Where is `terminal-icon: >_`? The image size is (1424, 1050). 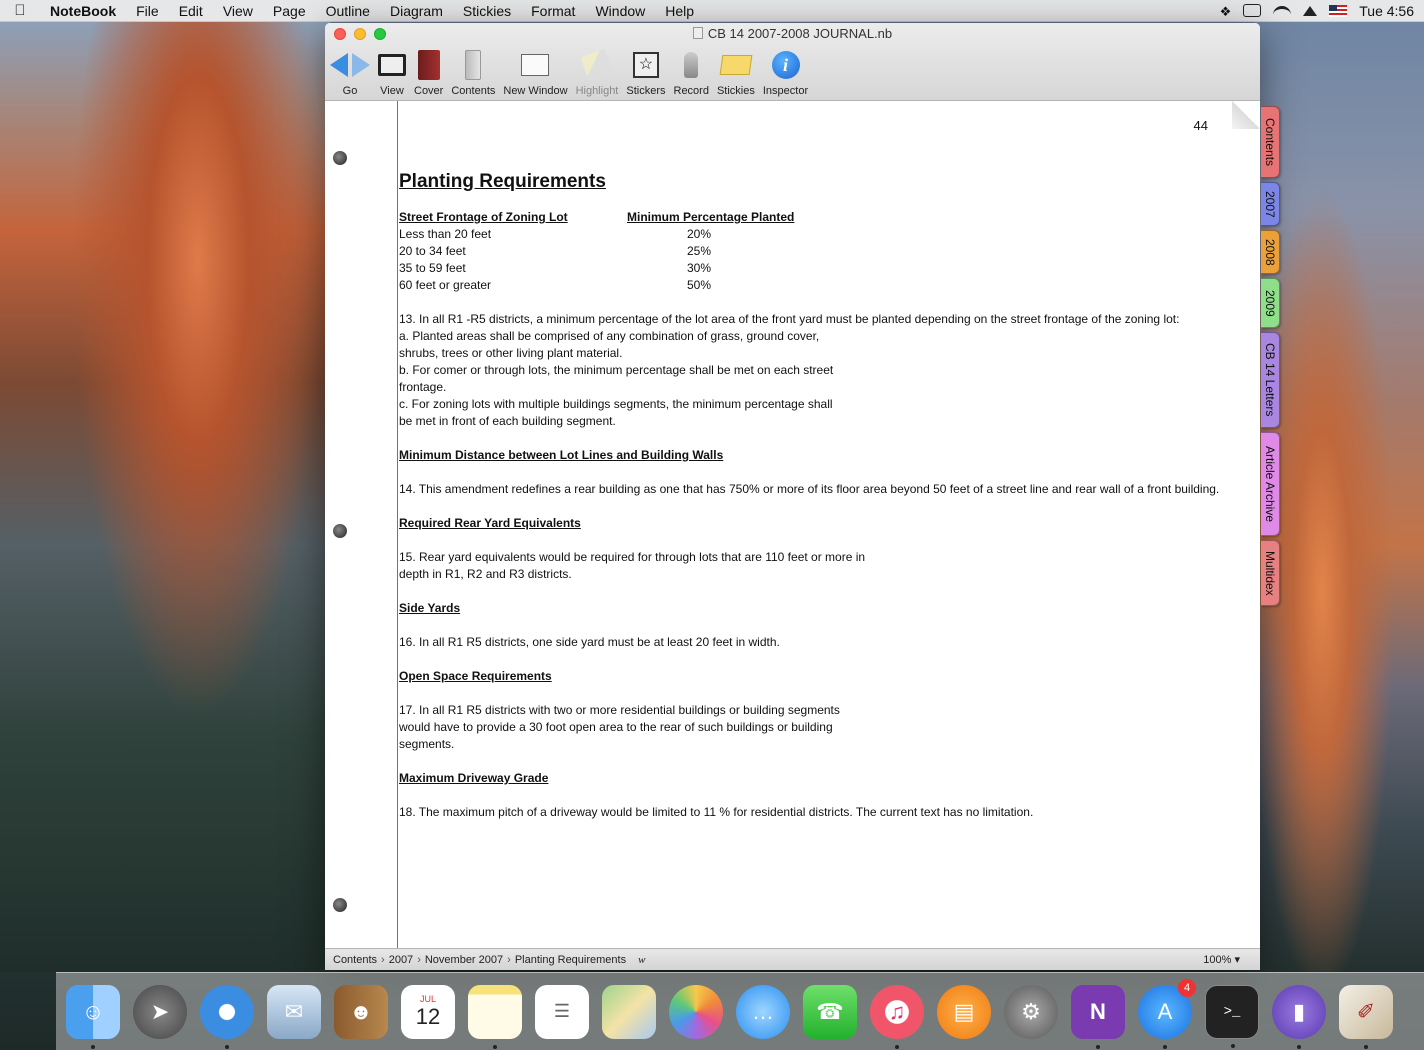 terminal-icon: >_ is located at coordinates (1232, 1016).